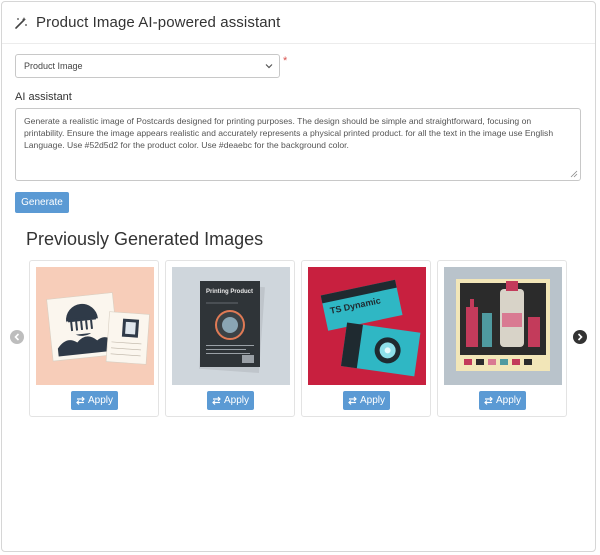  I want to click on gallery-title: Previously Generated Images, so click(145, 239).